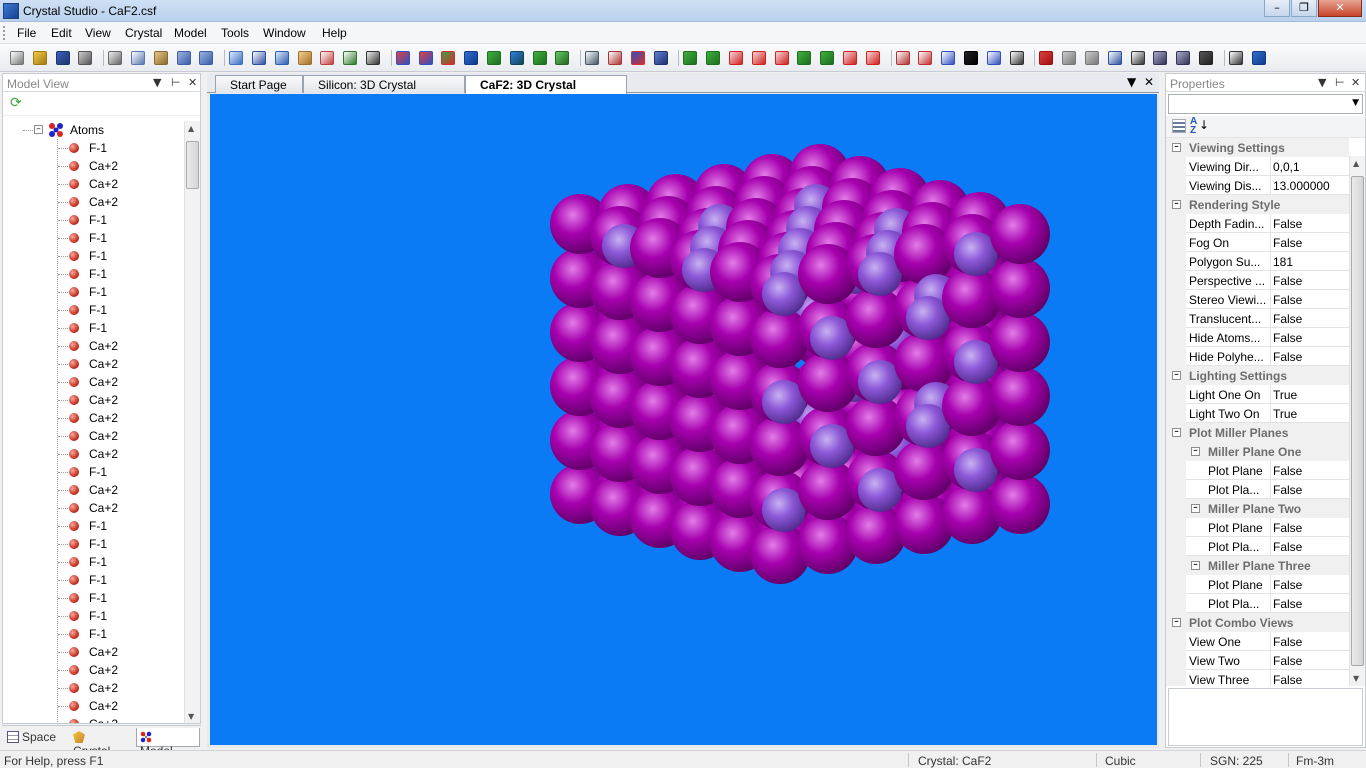 The height and width of the screenshot is (768, 1366). Describe the element at coordinates (85, 58) in the screenshot. I see `print-icon` at that location.